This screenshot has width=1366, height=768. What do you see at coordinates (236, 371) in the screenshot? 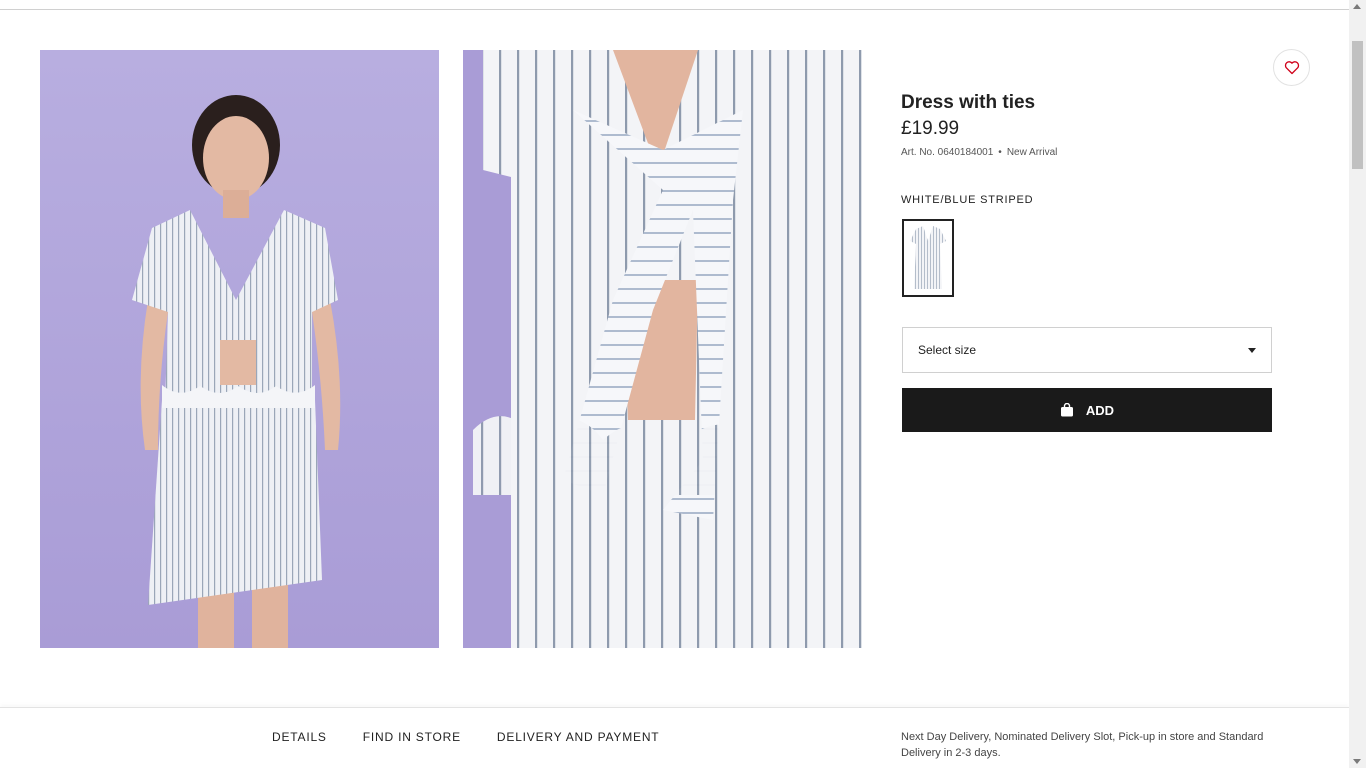
I see `model-photo-illustration` at bounding box center [236, 371].